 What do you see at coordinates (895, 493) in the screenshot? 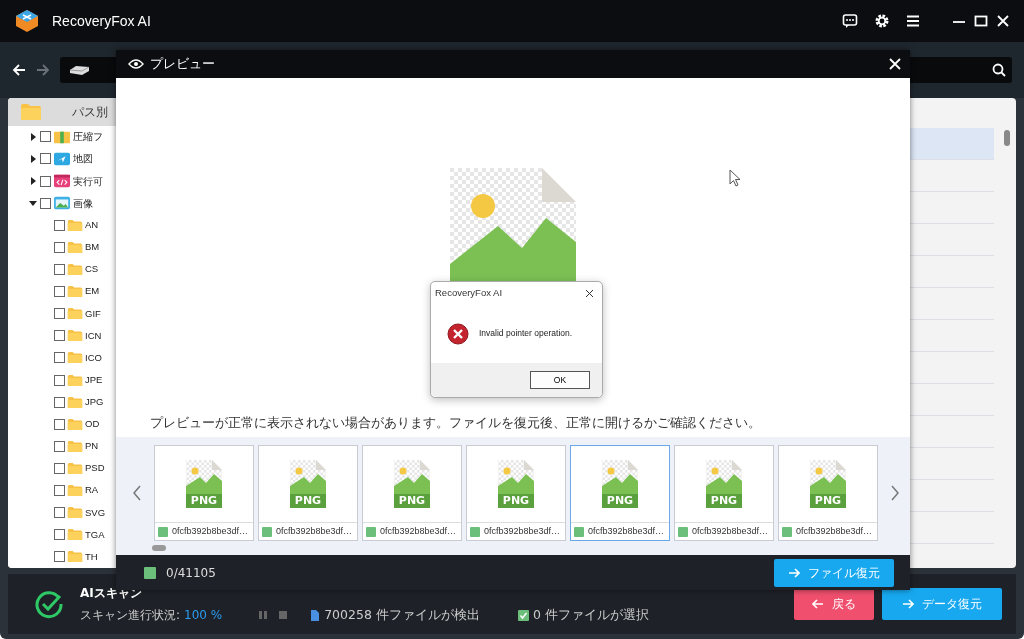
I see `chevron-right-icon` at bounding box center [895, 493].